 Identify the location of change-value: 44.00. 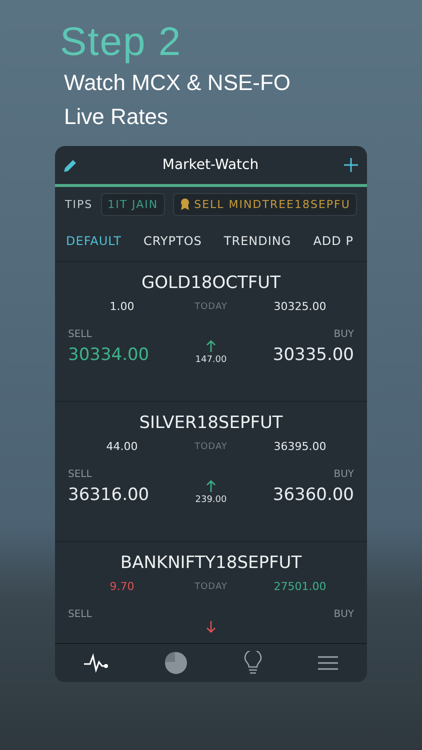
(122, 446).